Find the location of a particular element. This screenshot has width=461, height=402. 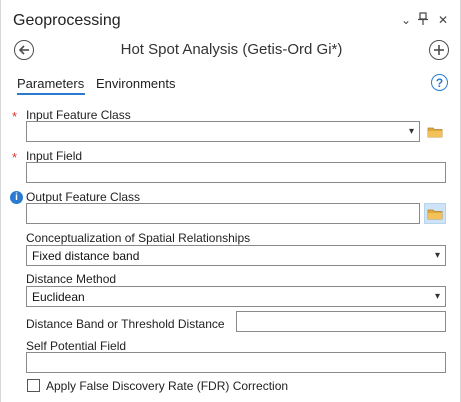

info-icon: i is located at coordinates (16, 197).